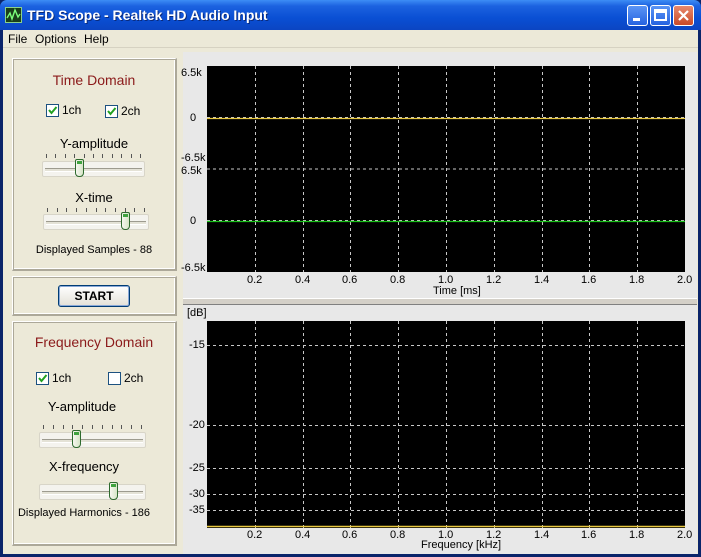 This screenshot has width=701, height=557. What do you see at coordinates (131, 111) in the screenshot?
I see `time-ch2-label: 2ch` at bounding box center [131, 111].